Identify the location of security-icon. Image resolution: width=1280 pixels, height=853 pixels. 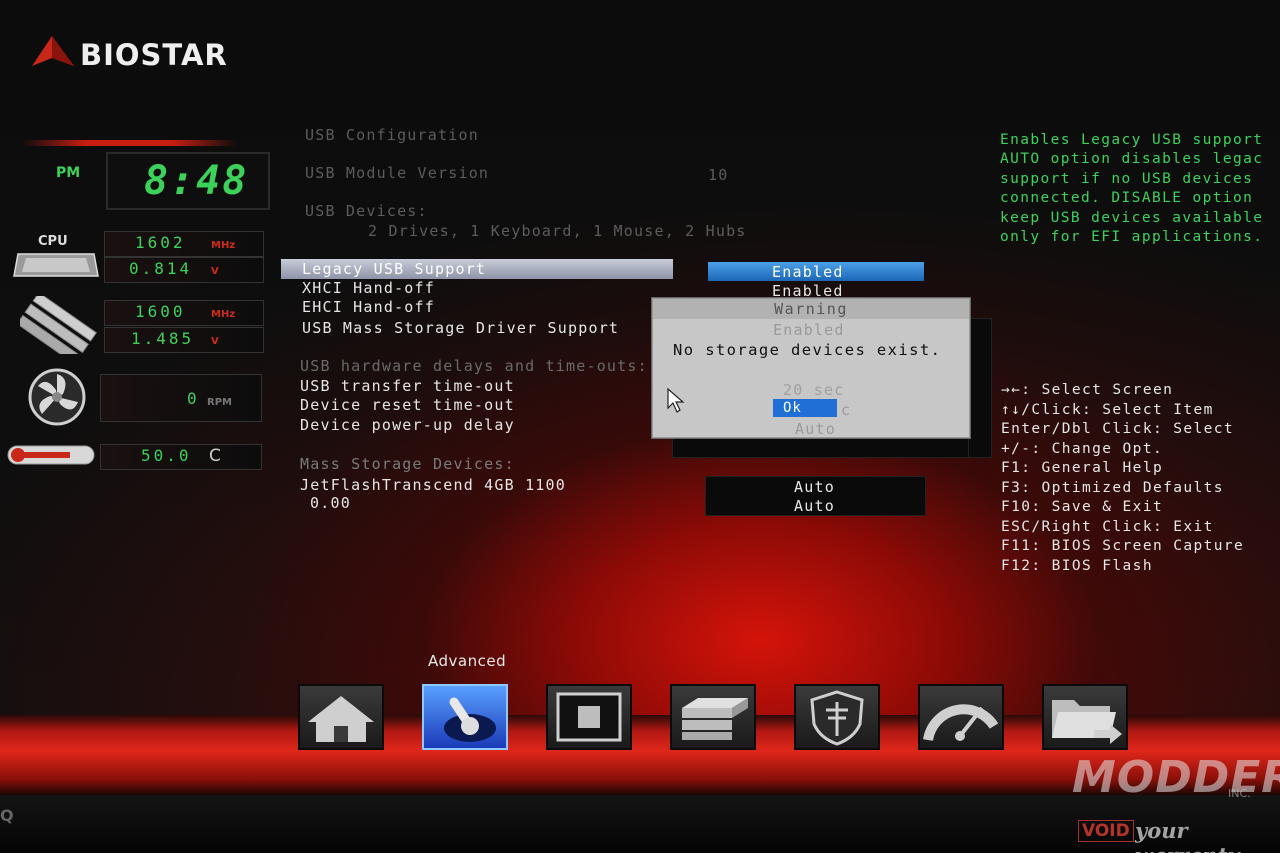
(837, 718).